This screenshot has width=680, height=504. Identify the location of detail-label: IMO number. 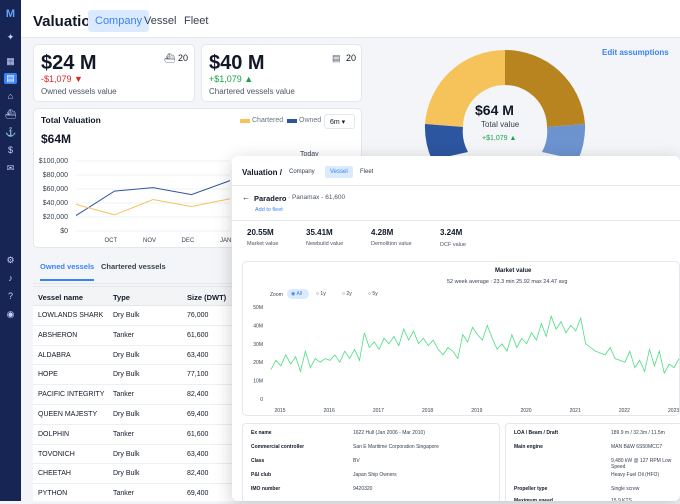
(266, 489).